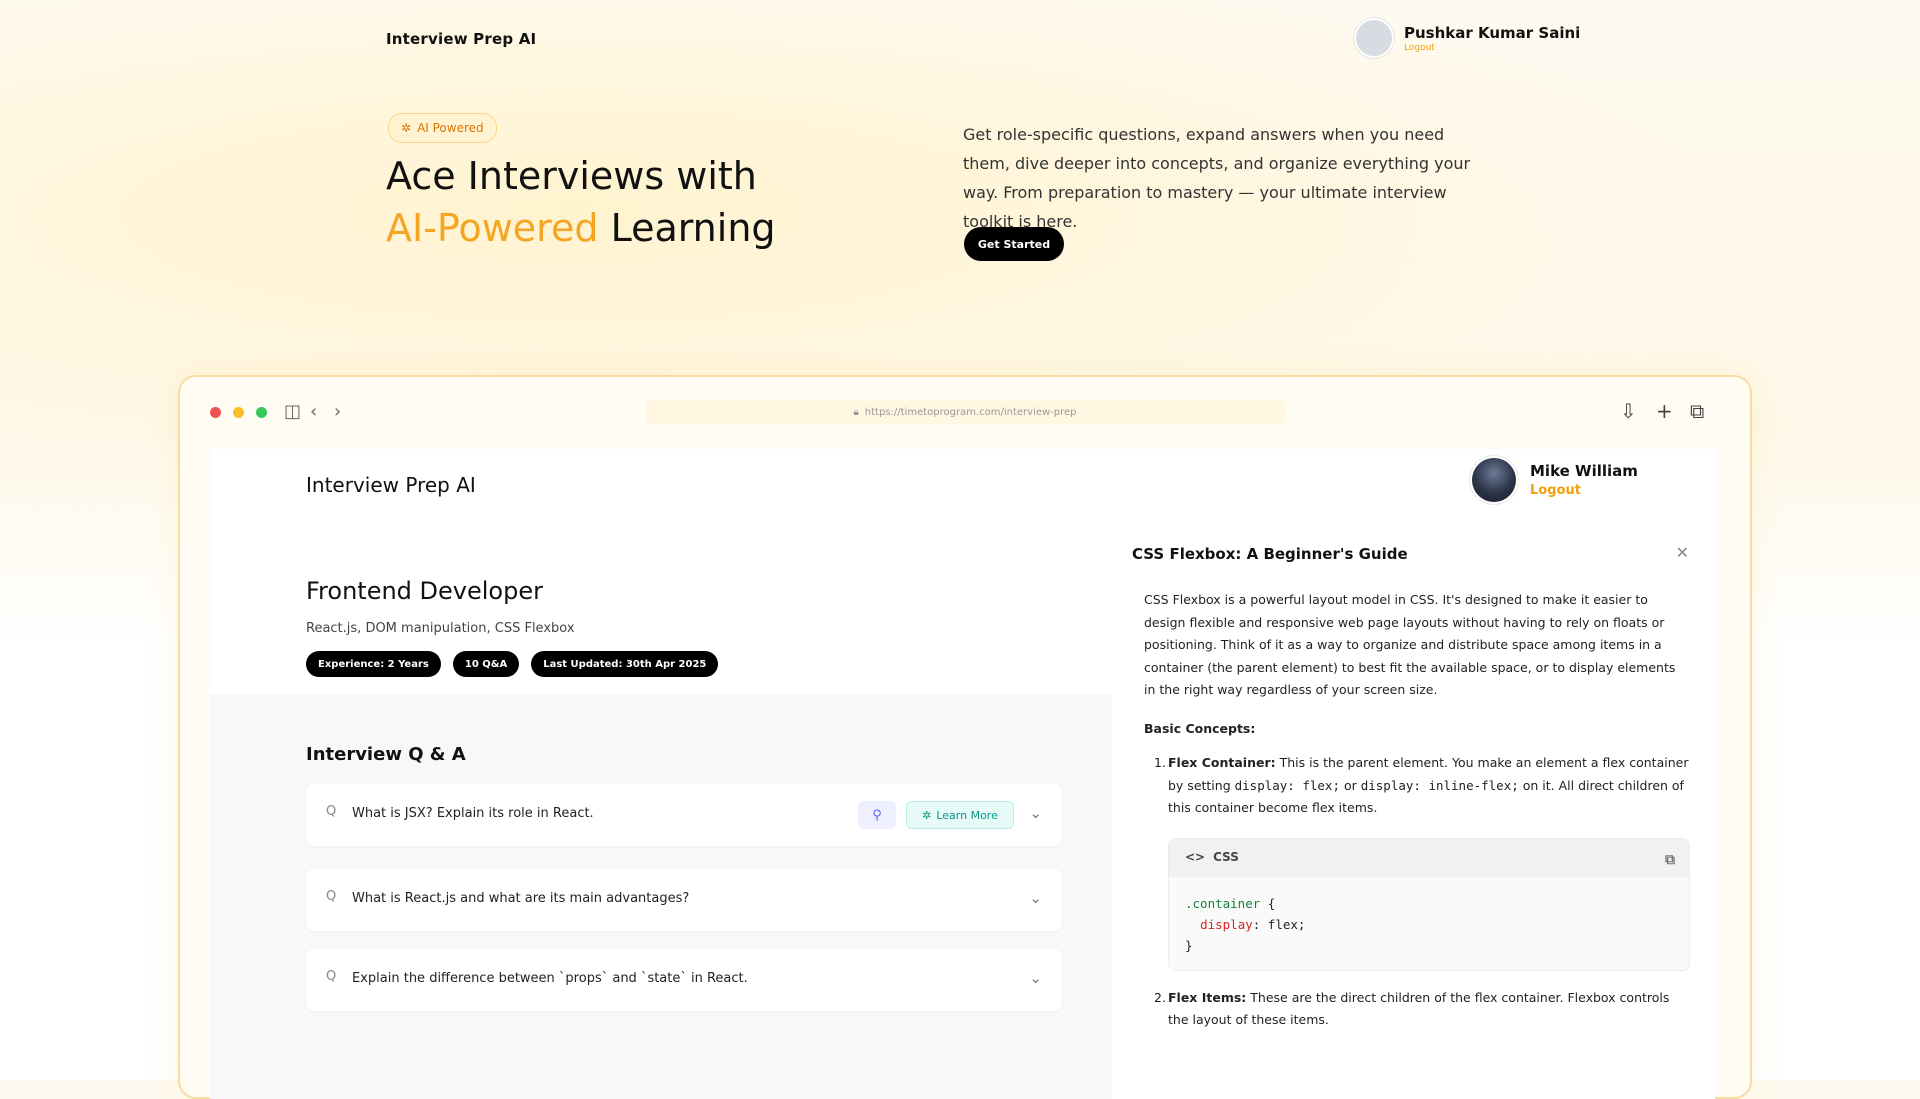 The image size is (1920, 1099). Describe the element at coordinates (1429, 904) in the screenshot. I see `code-block: <> CSS ⧉ .container { display: flex; }` at that location.